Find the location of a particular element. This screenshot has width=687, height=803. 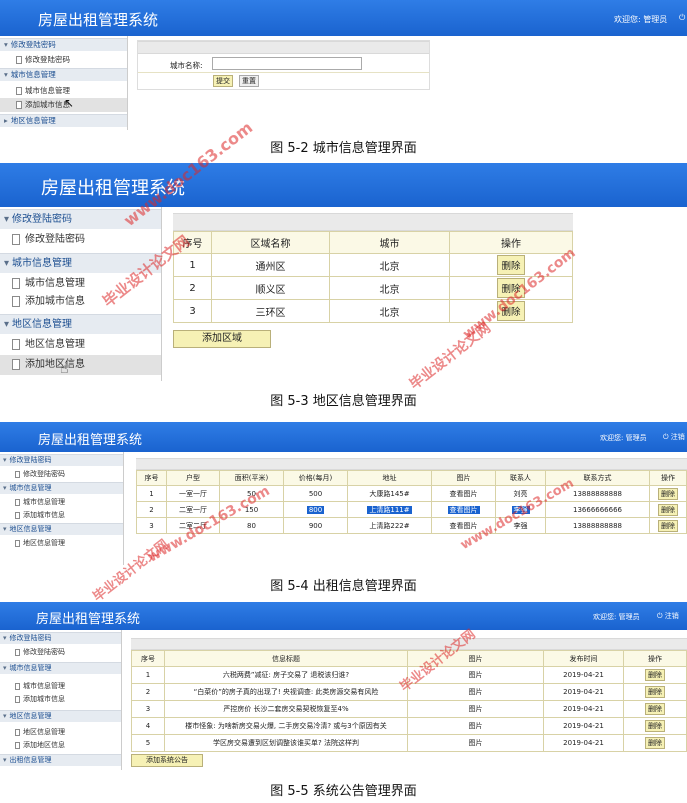

cell-price: 800 is located at coordinates (315, 509).